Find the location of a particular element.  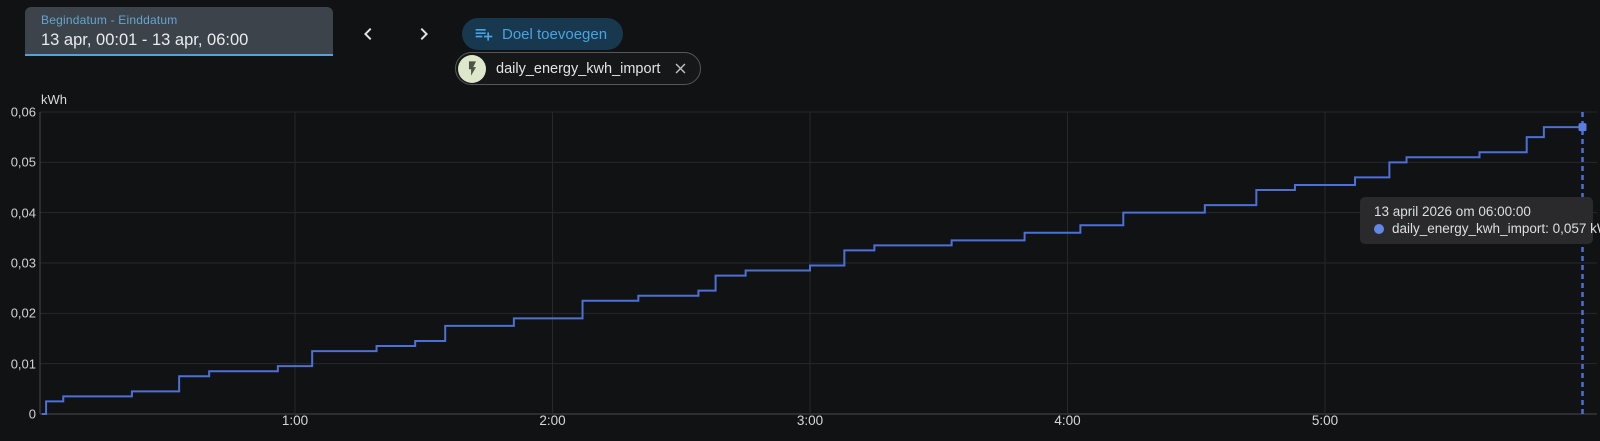

x-tick-label: 3:00 is located at coordinates (810, 420).